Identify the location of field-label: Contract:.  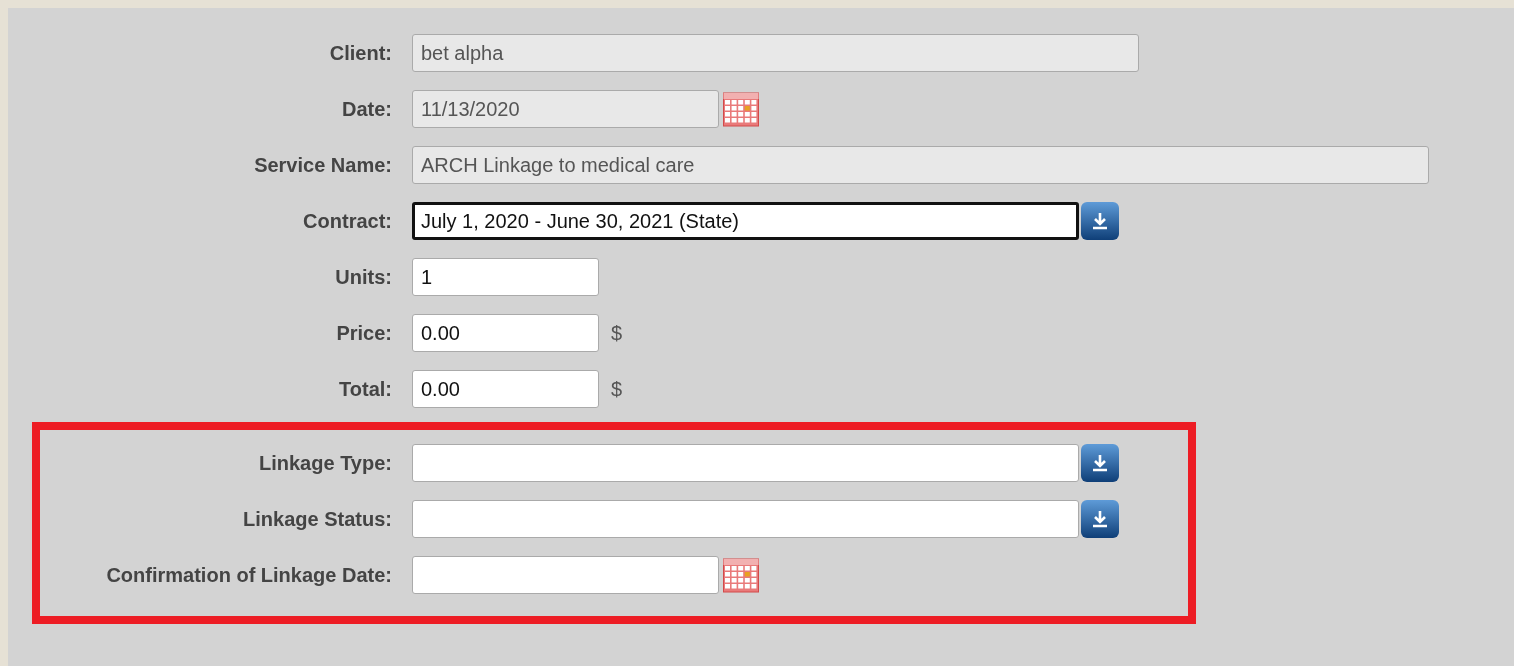
(347, 221).